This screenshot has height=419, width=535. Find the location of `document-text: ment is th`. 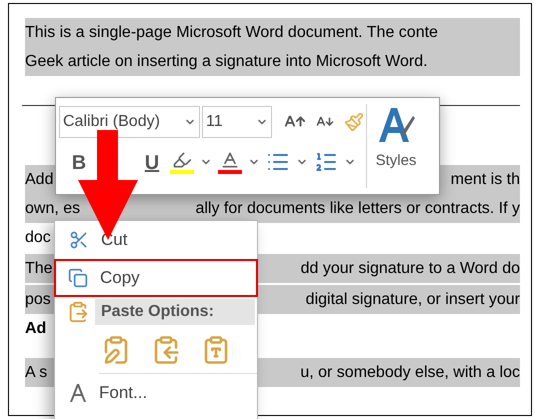

document-text: ment is th is located at coordinates (485, 180).